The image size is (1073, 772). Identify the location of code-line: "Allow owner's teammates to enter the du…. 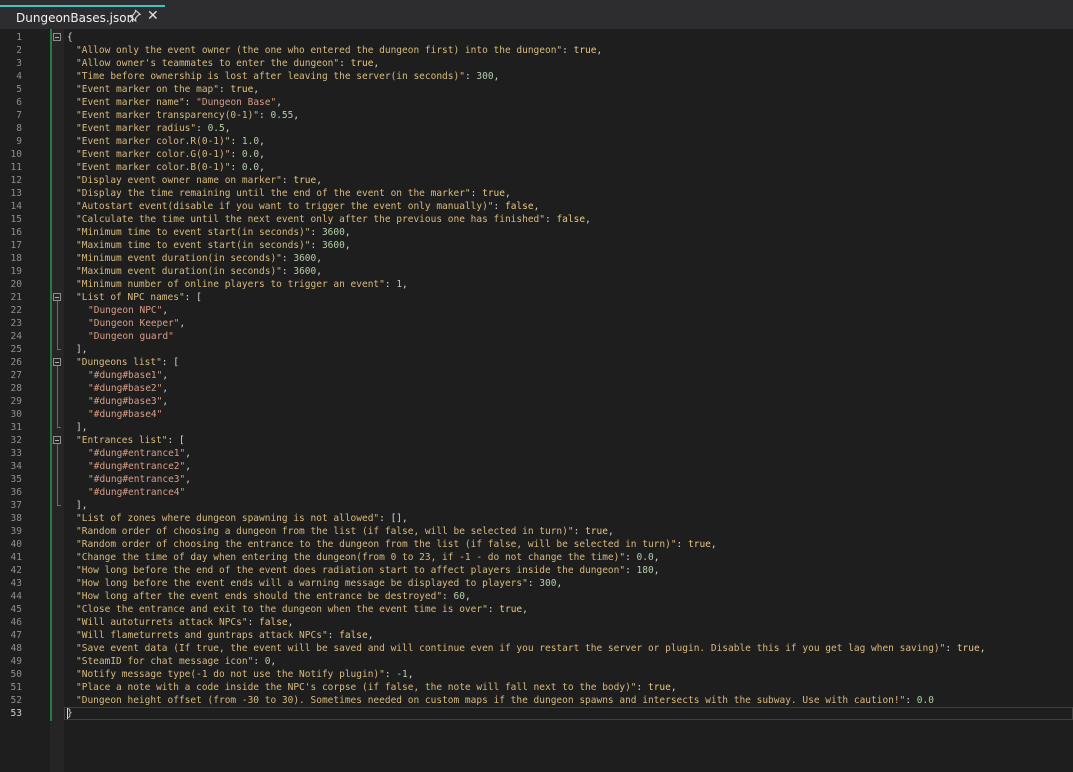
(227, 63).